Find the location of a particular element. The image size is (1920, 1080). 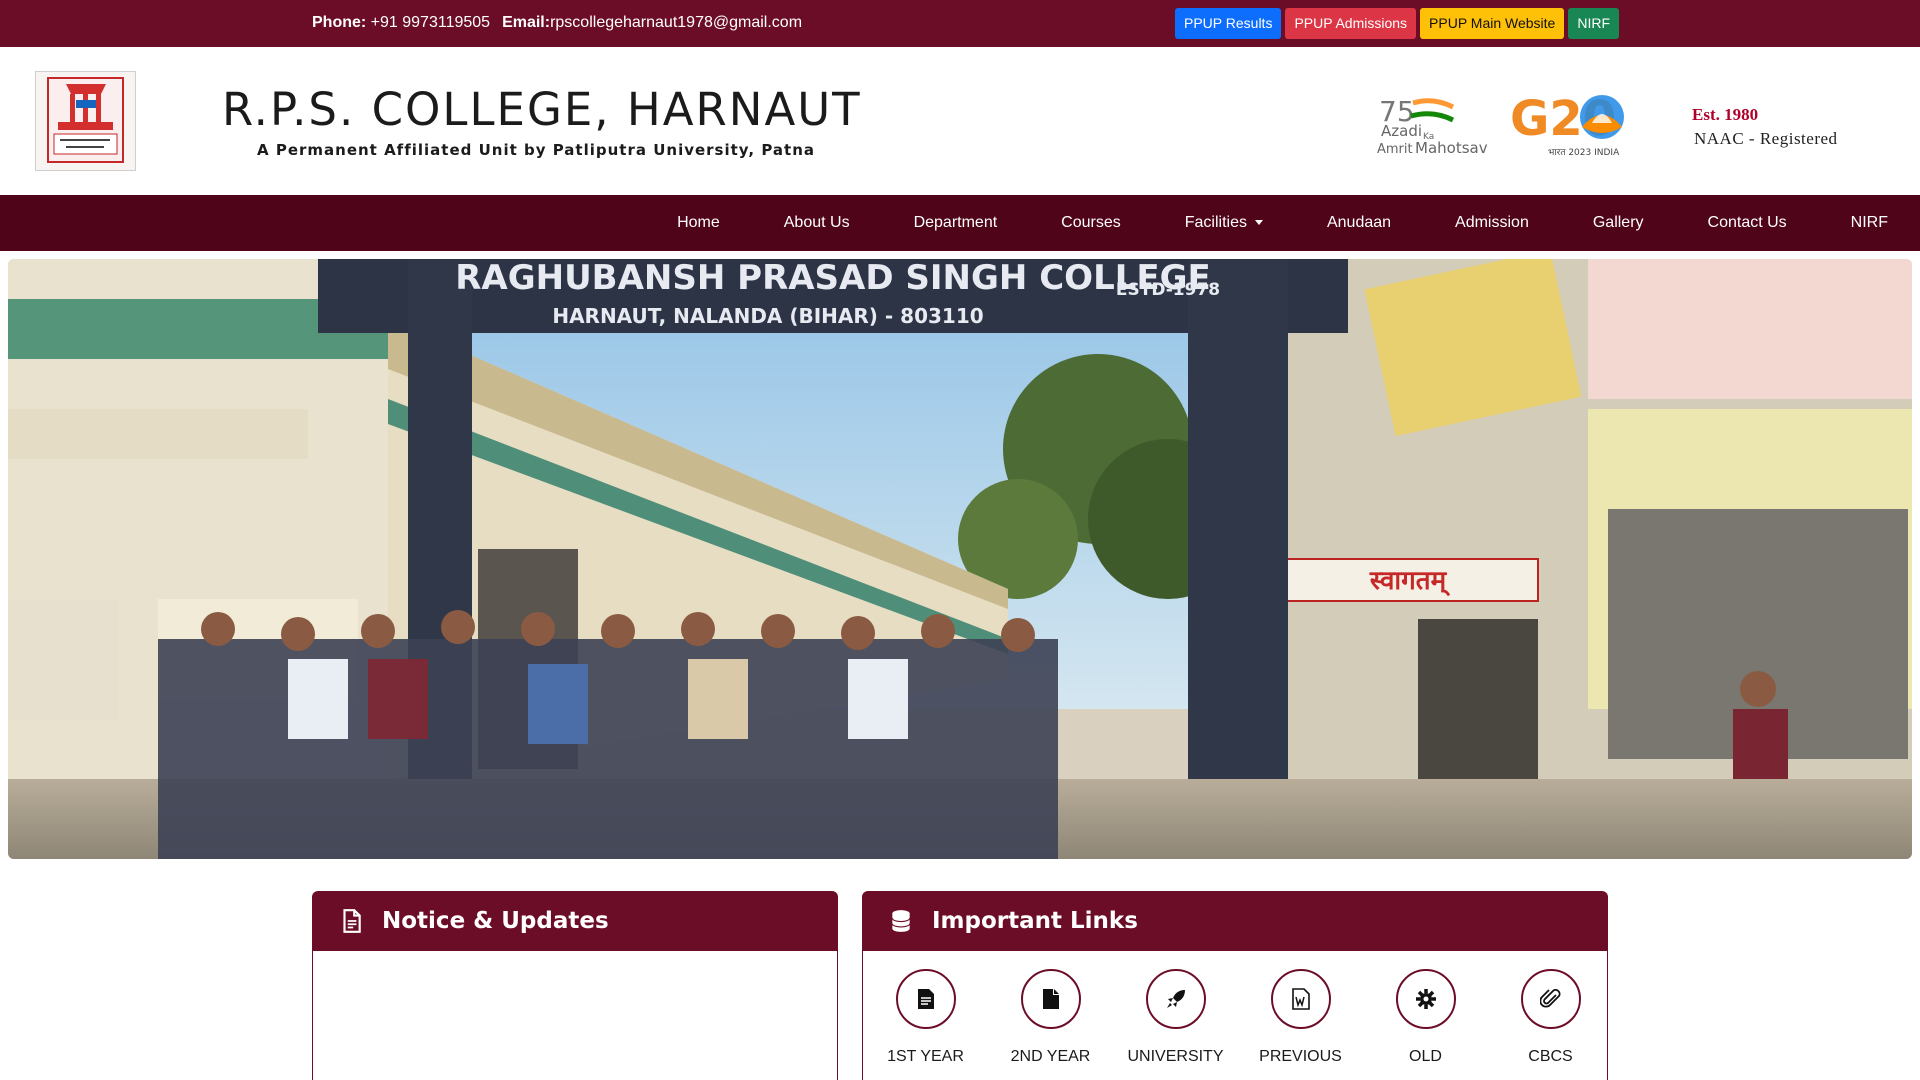

phone-label: Phone: is located at coordinates (339, 22).